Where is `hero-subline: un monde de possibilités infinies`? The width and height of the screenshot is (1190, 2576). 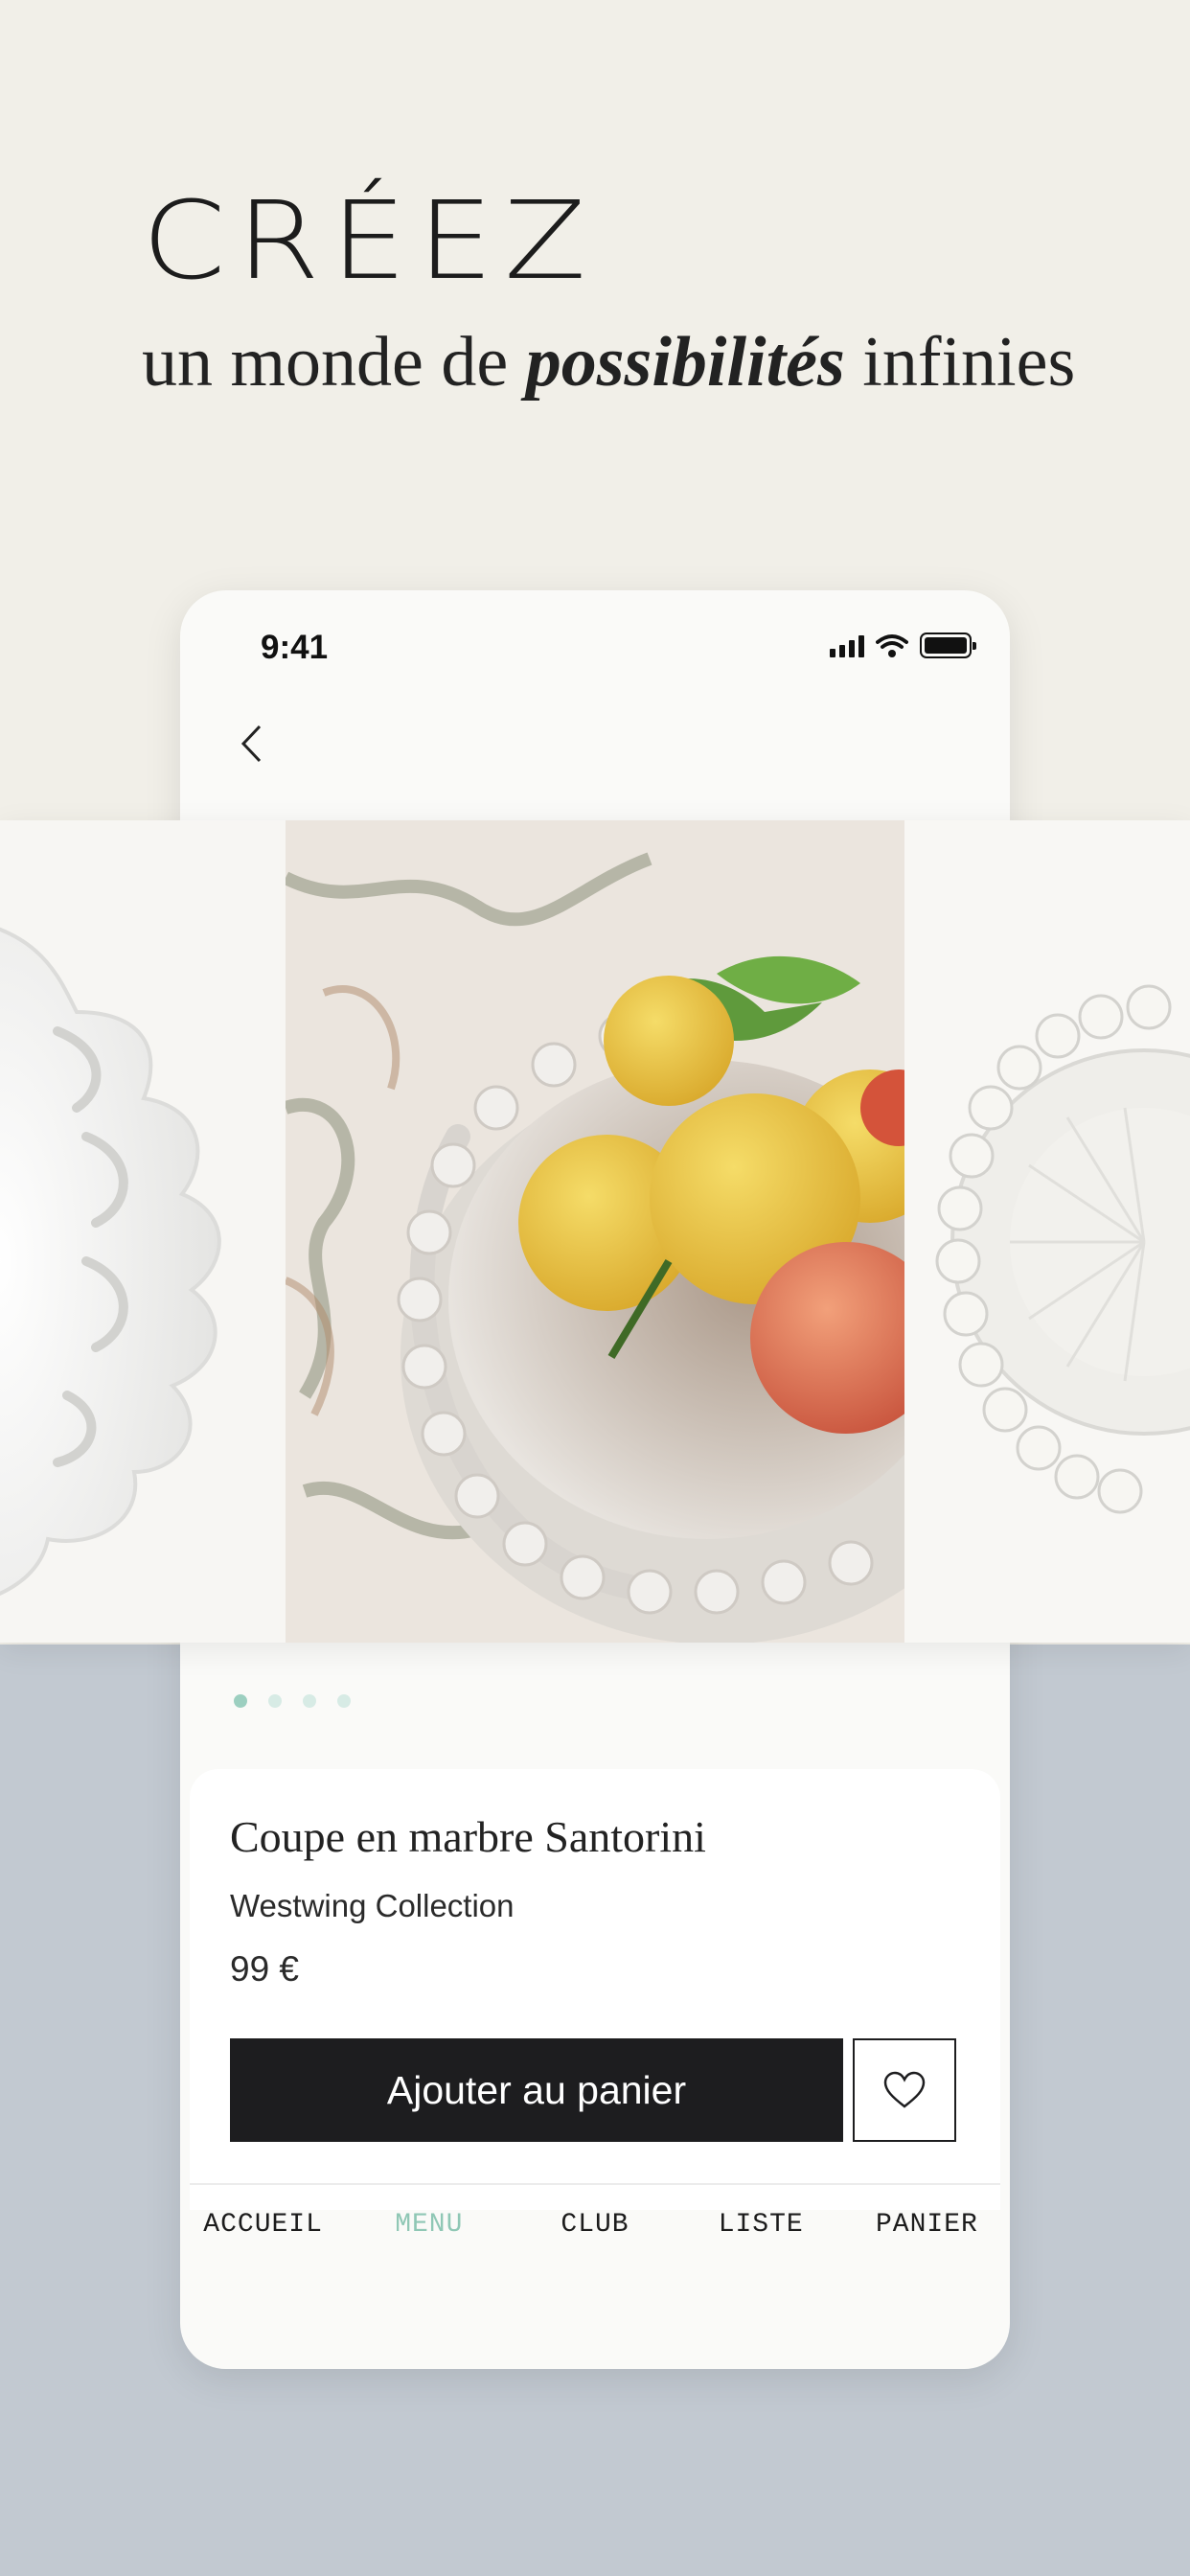 hero-subline: un monde de possibilités infinies is located at coordinates (609, 362).